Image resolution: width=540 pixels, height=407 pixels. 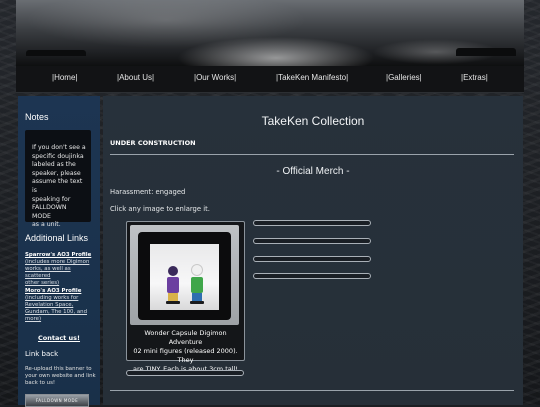 I want to click on caption-line: Wonder Capsule Digimon Adventure, so click(x=185, y=337).